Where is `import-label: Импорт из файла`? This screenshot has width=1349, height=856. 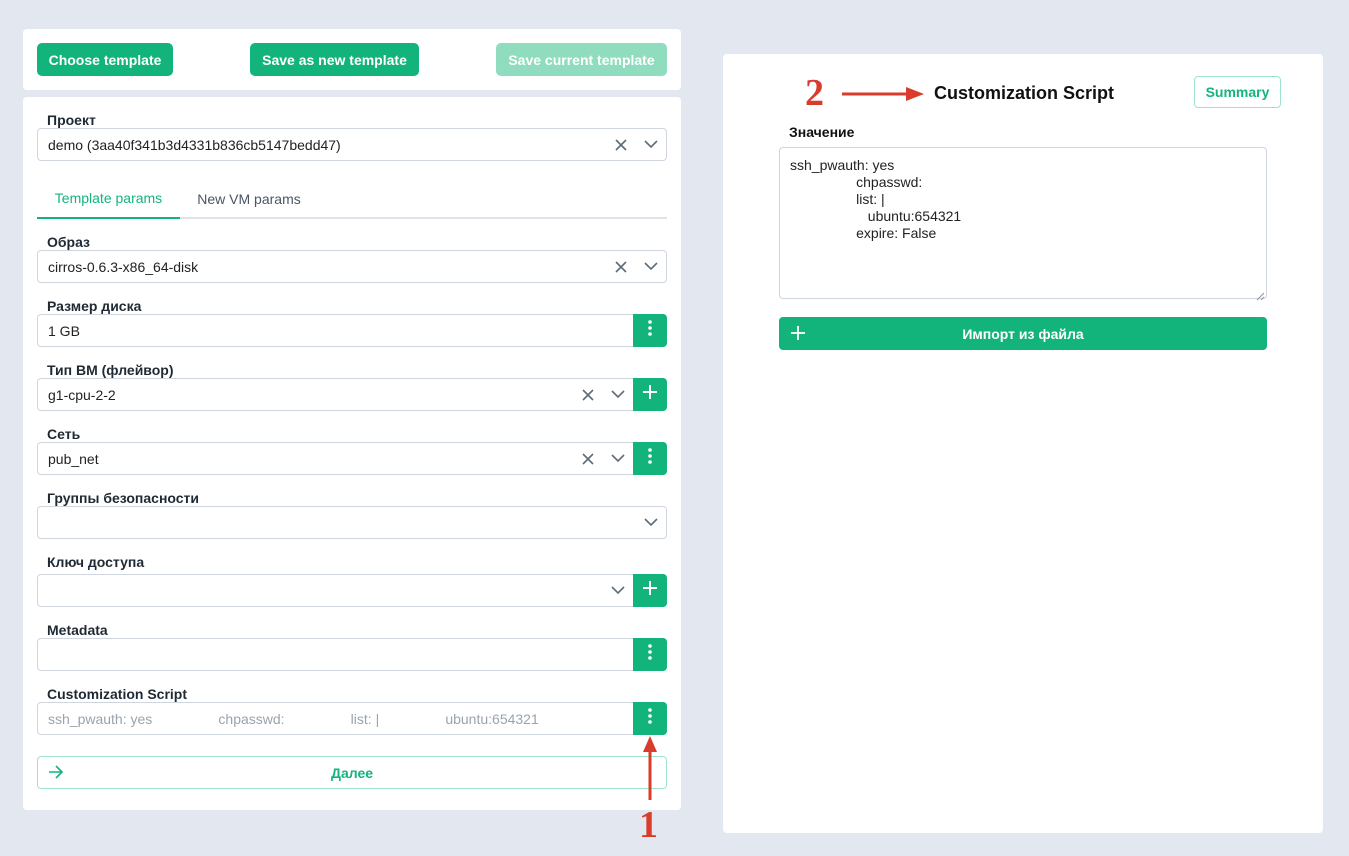
import-label: Импорт из файла is located at coordinates (1023, 333).